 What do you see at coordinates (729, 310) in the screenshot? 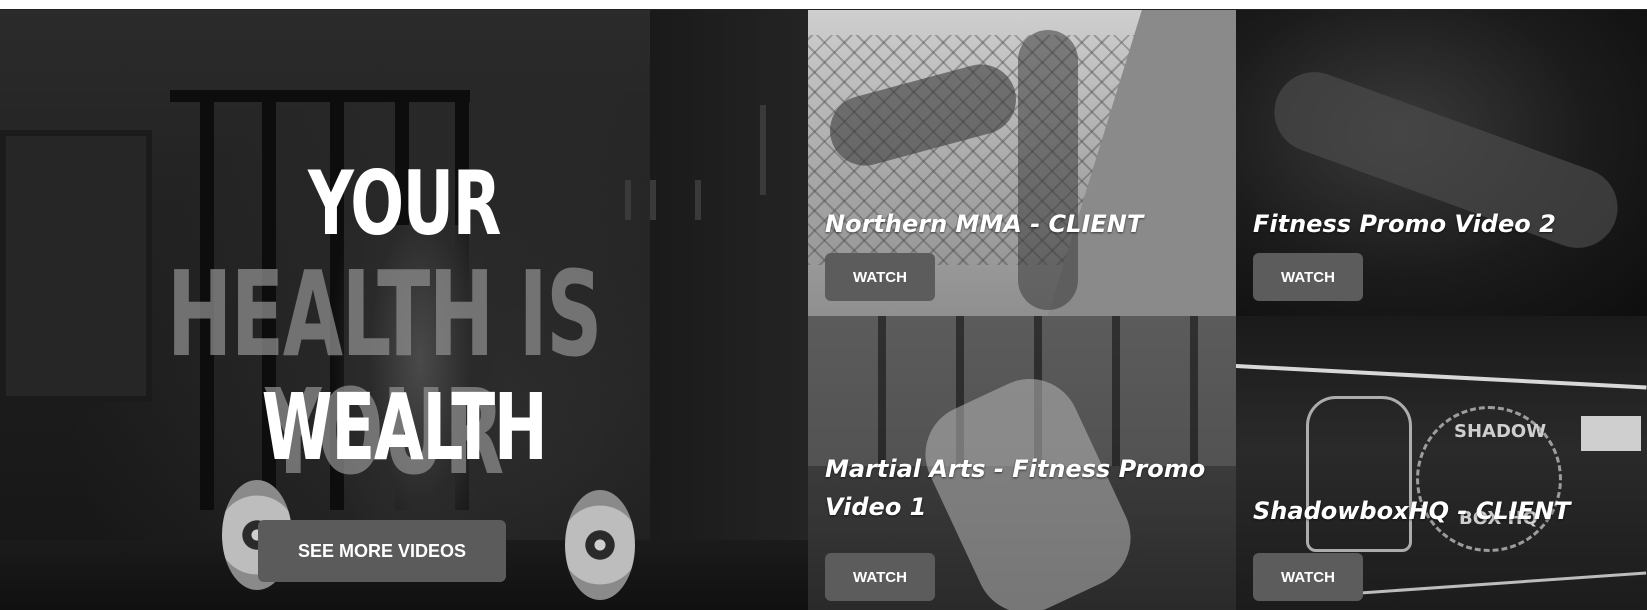
I see `brick-wall` at bounding box center [729, 310].